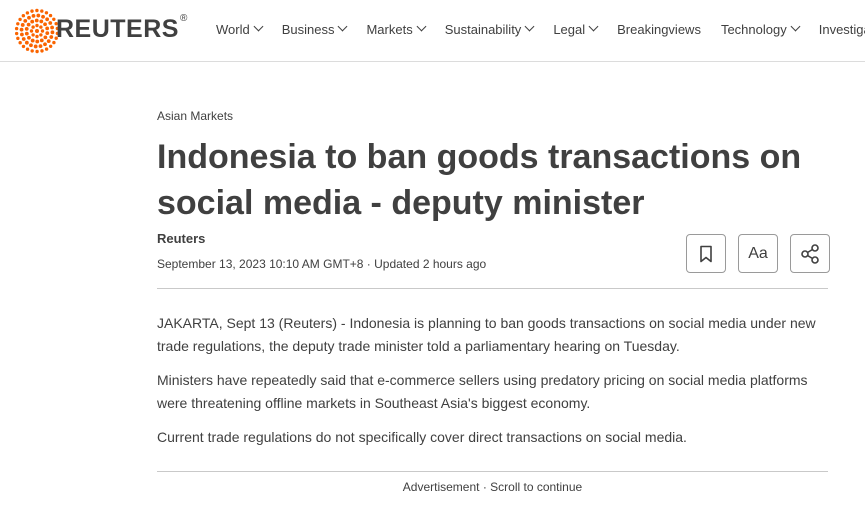 This screenshot has width=865, height=520. I want to click on nav-item-label: Technology, so click(753, 29).